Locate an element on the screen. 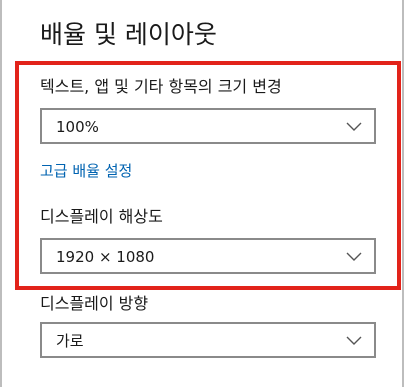 The height and width of the screenshot is (387, 404). section-title: 배율 및 레이아웃 is located at coordinates (128, 34).